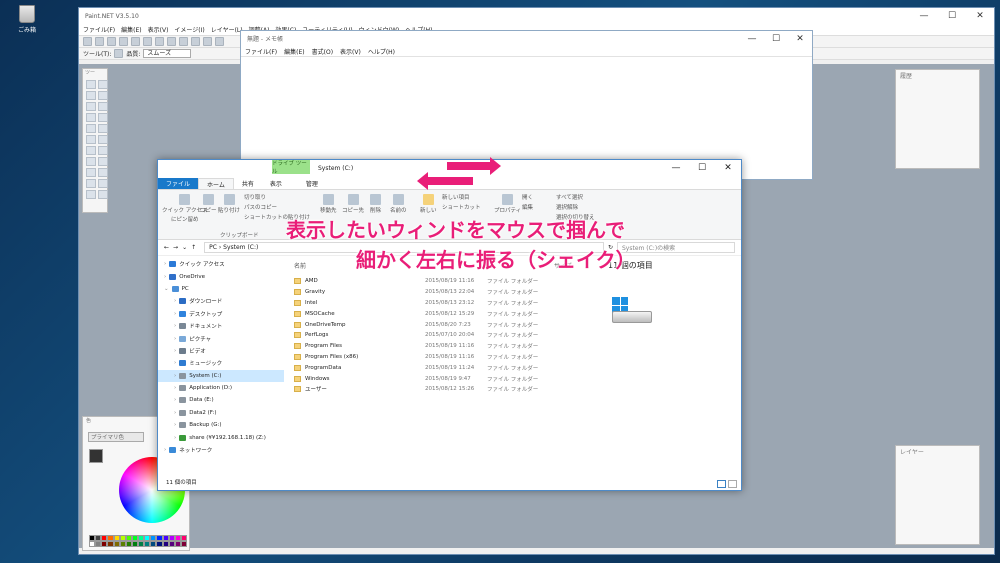 The image size is (1000, 563). What do you see at coordinates (721, 484) in the screenshot?
I see `details-view-icon` at bounding box center [721, 484].